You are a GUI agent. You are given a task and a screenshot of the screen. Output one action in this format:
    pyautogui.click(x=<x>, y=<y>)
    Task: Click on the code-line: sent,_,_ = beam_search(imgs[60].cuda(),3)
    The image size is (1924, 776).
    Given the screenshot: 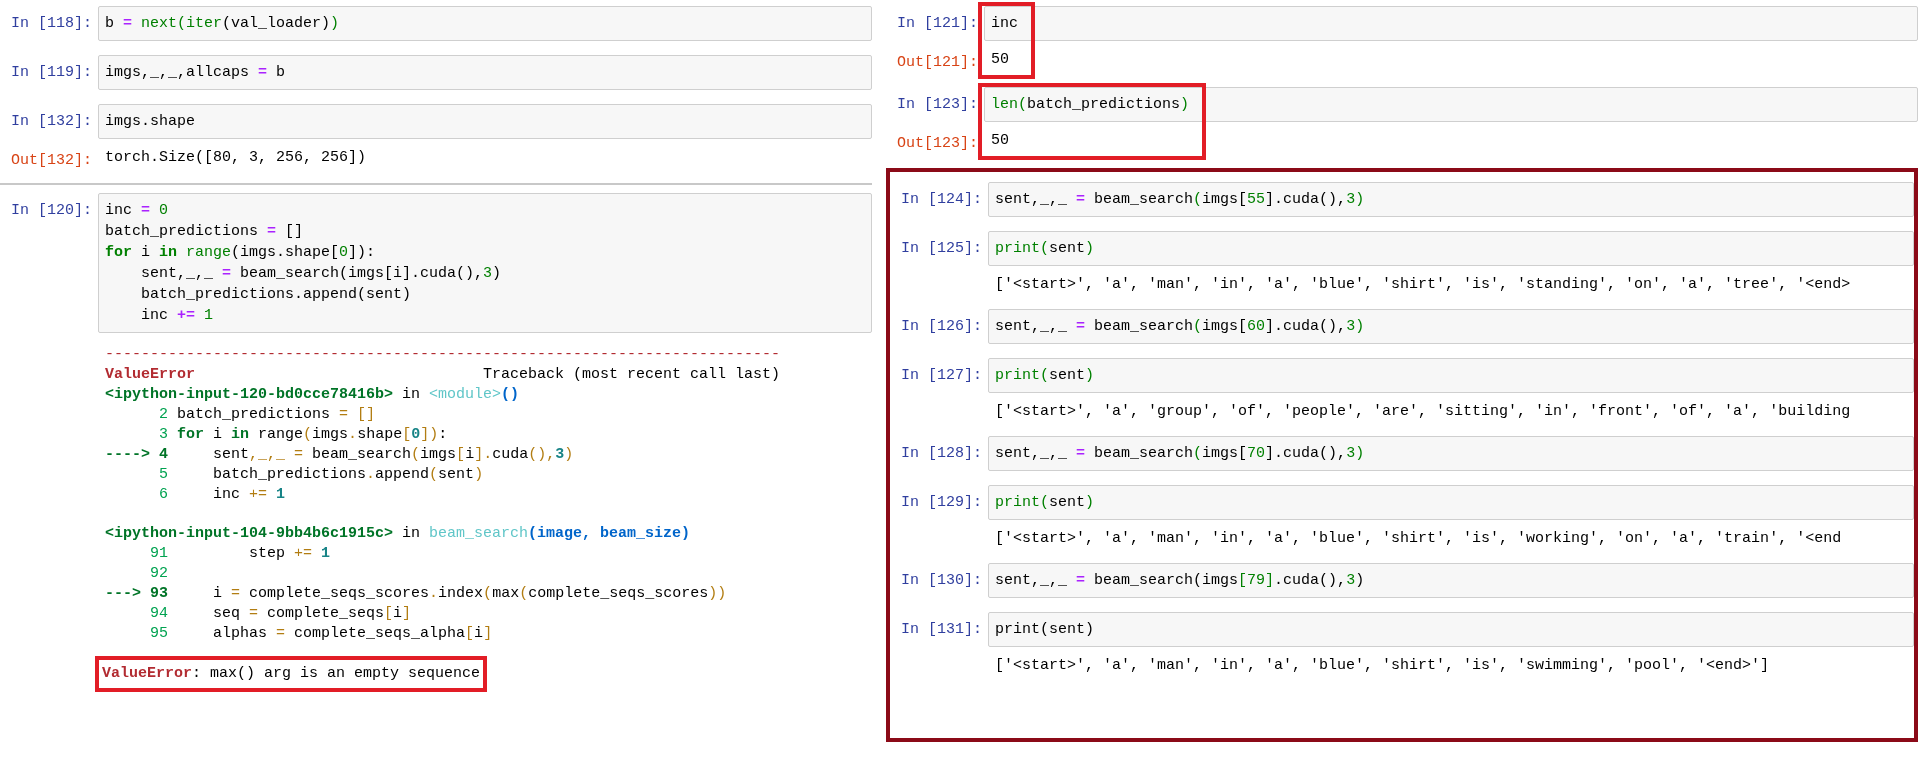 What is the action you would take?
    pyautogui.click(x=1180, y=327)
    